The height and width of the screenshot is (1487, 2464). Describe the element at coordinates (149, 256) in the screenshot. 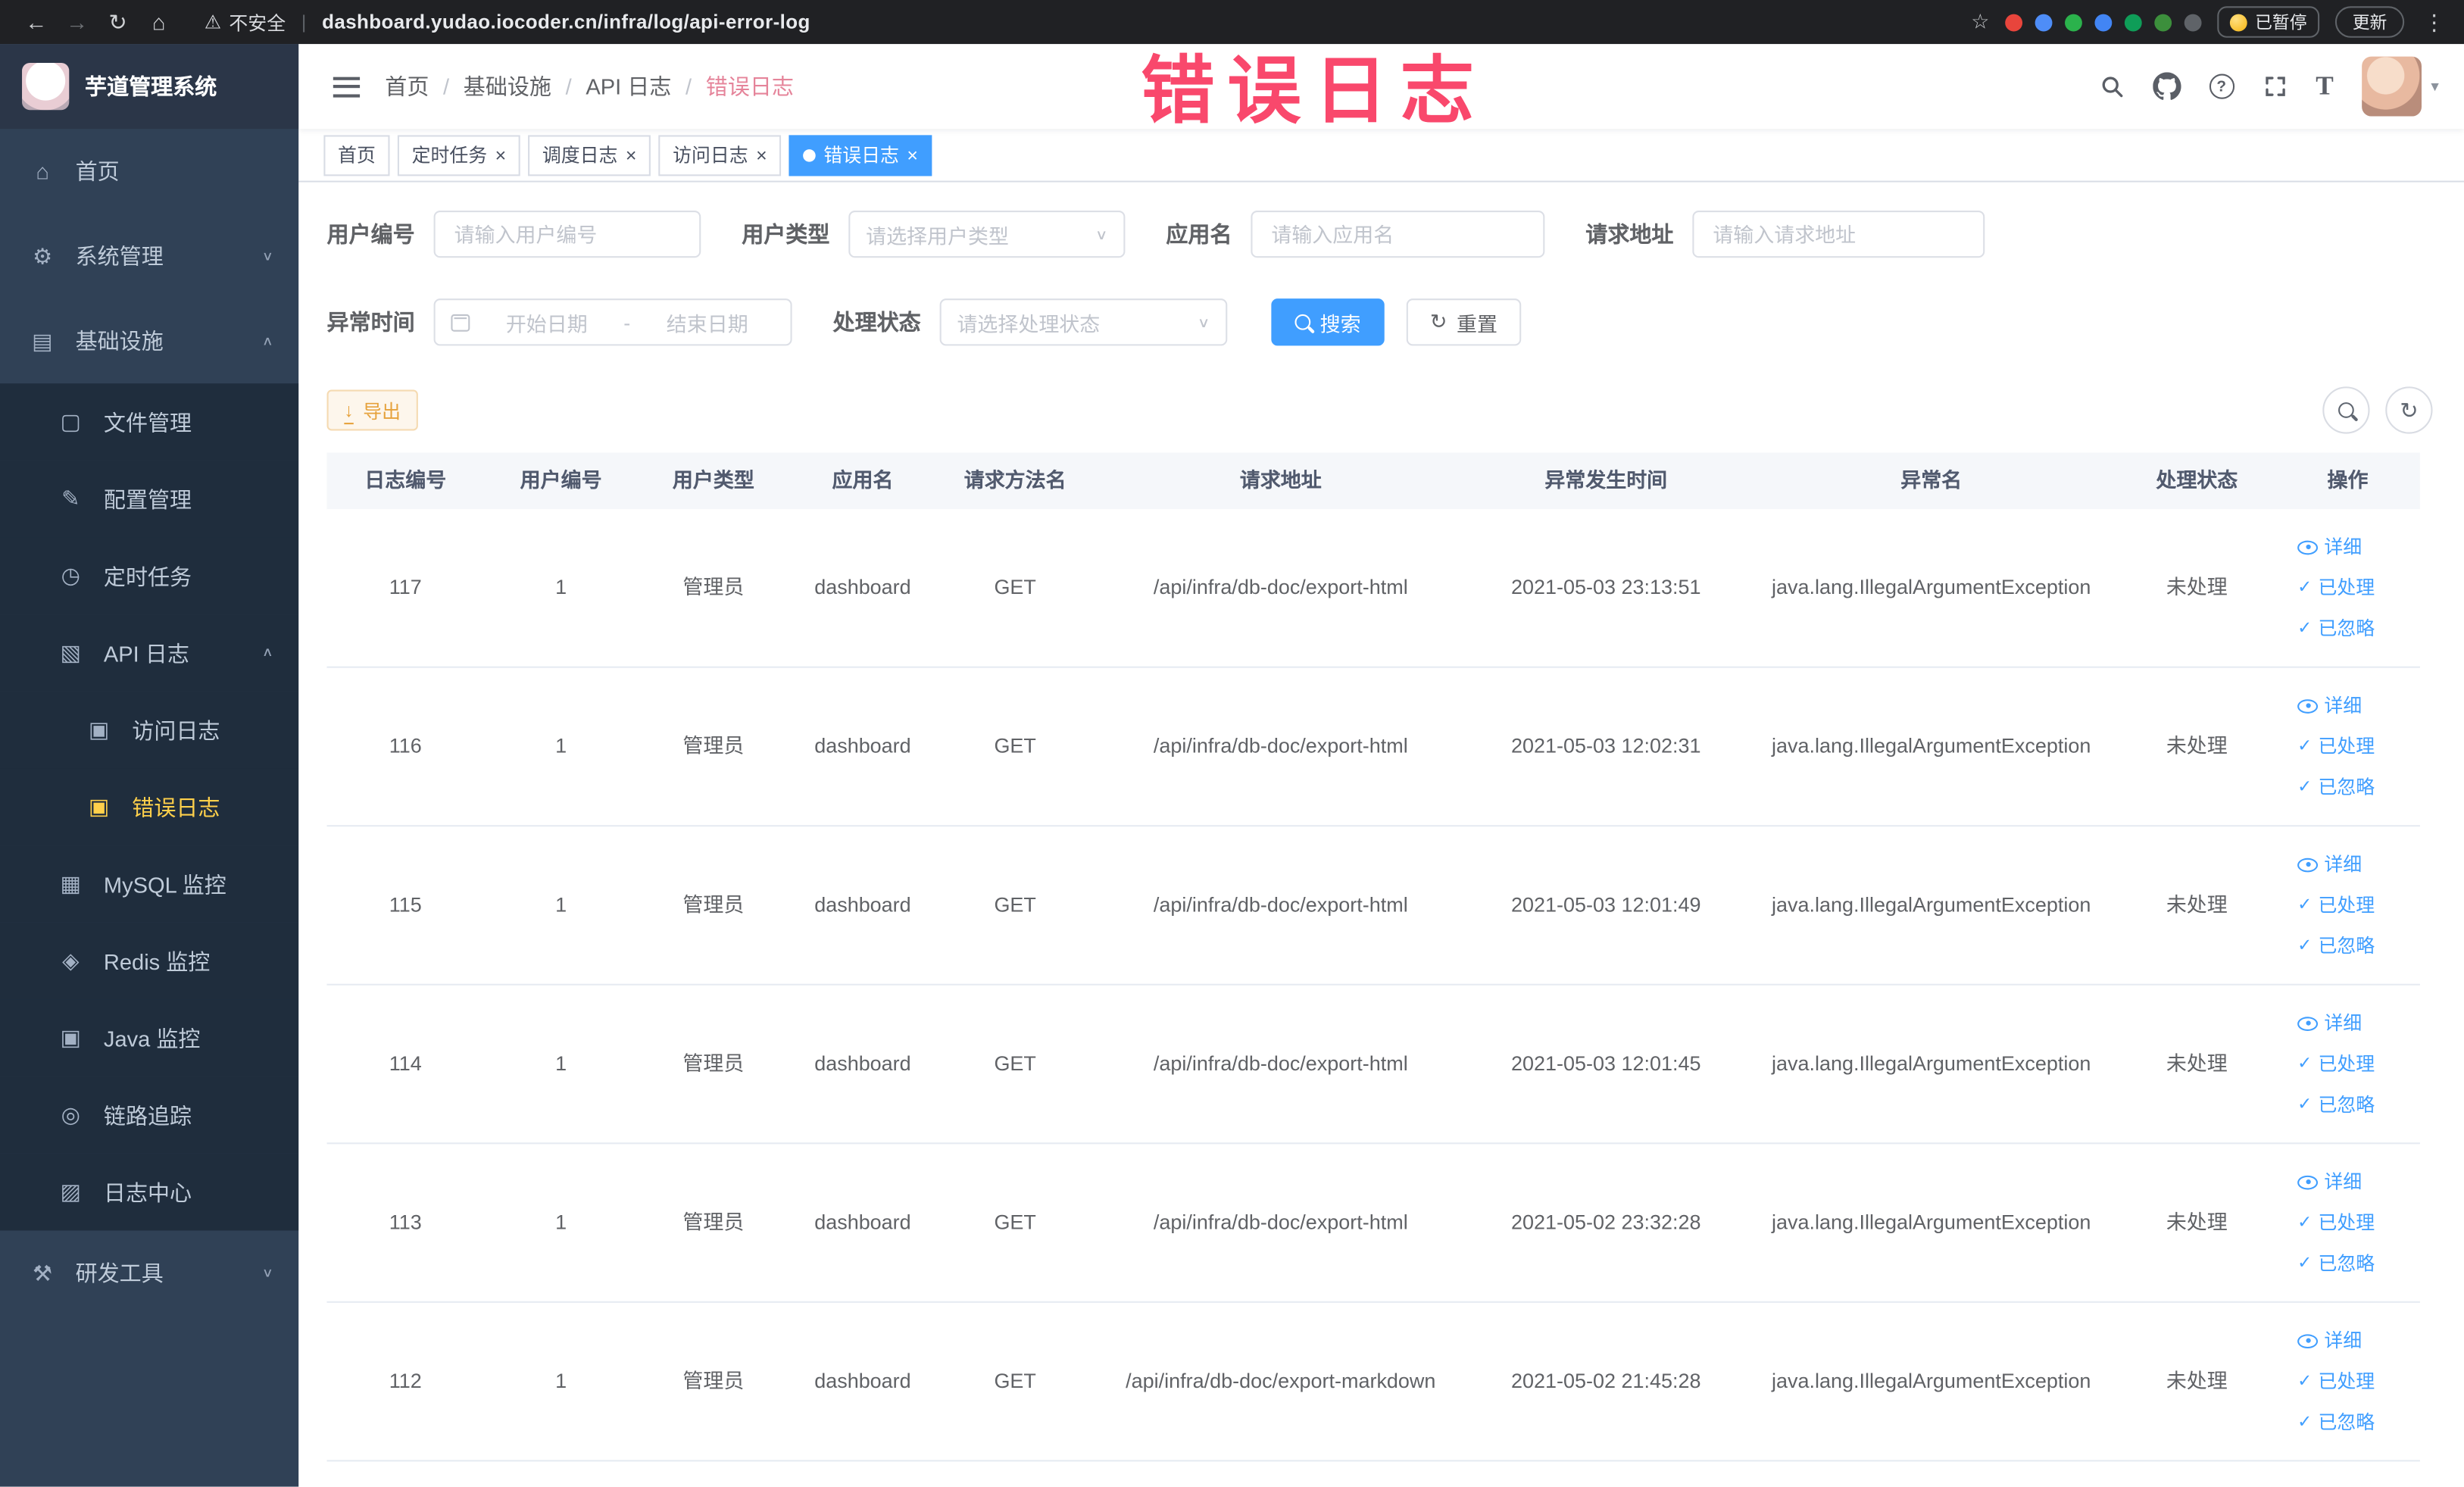

I see `sidebar-item-1: ⚙ 系统管理 ∨` at that location.